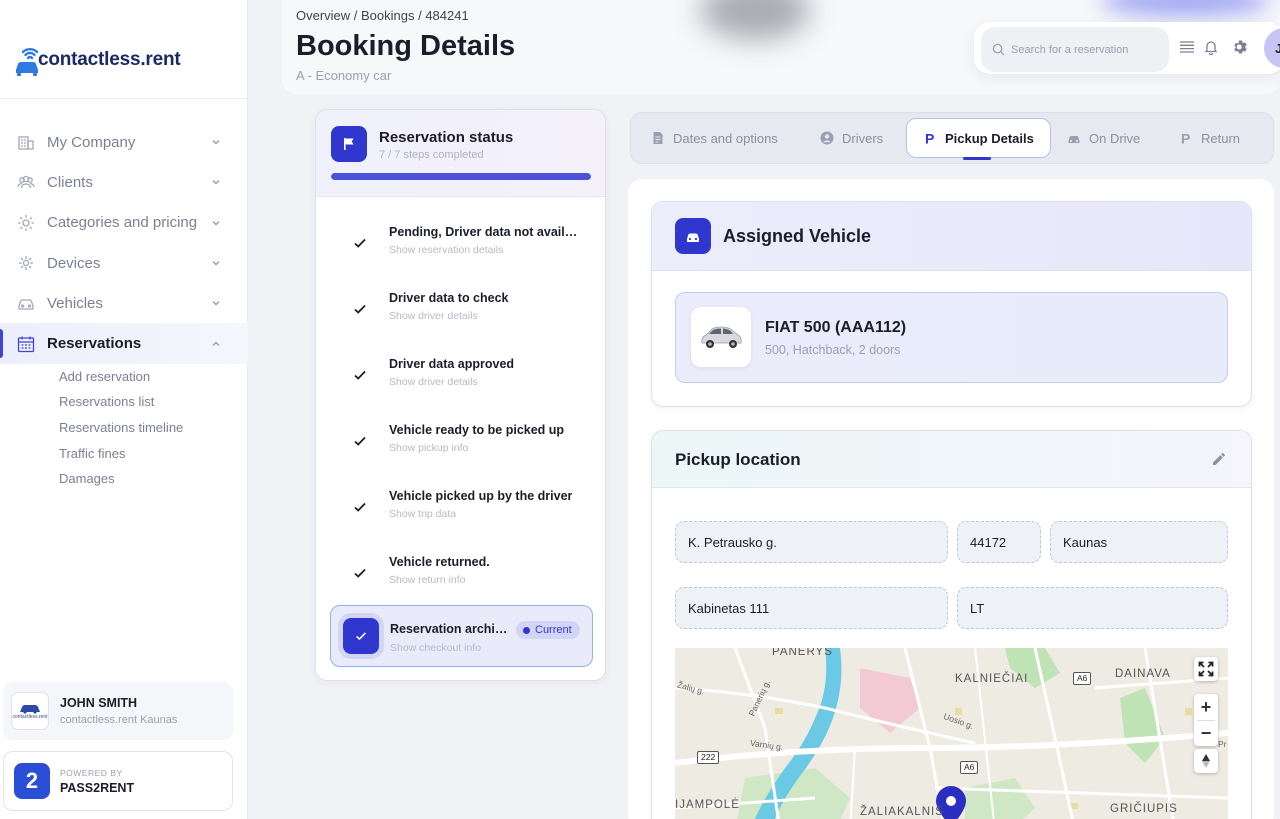 This screenshot has width=1280, height=819. What do you see at coordinates (1005, 542) in the screenshot?
I see `postcode-input` at bounding box center [1005, 542].